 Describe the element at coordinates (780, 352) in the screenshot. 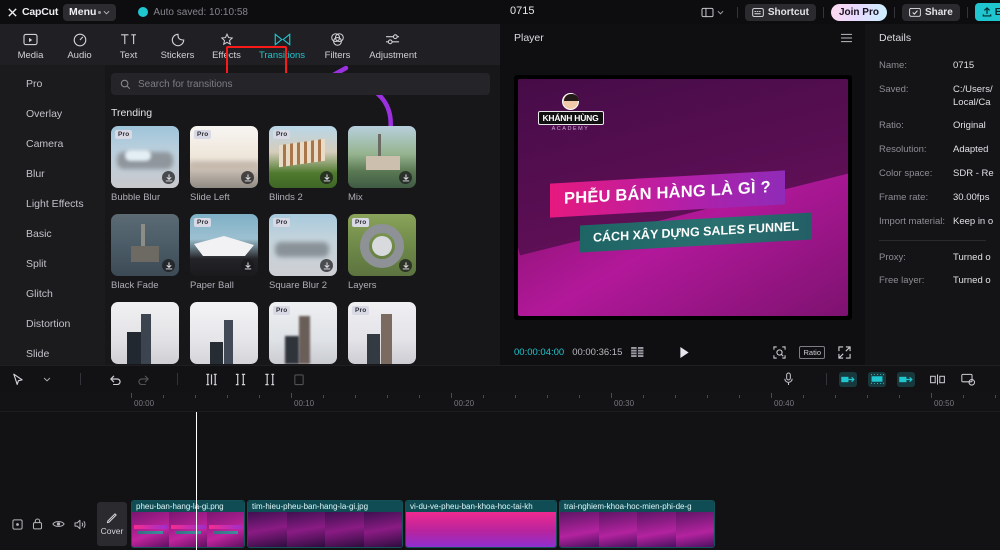

I see `zoom-fit-icon` at that location.